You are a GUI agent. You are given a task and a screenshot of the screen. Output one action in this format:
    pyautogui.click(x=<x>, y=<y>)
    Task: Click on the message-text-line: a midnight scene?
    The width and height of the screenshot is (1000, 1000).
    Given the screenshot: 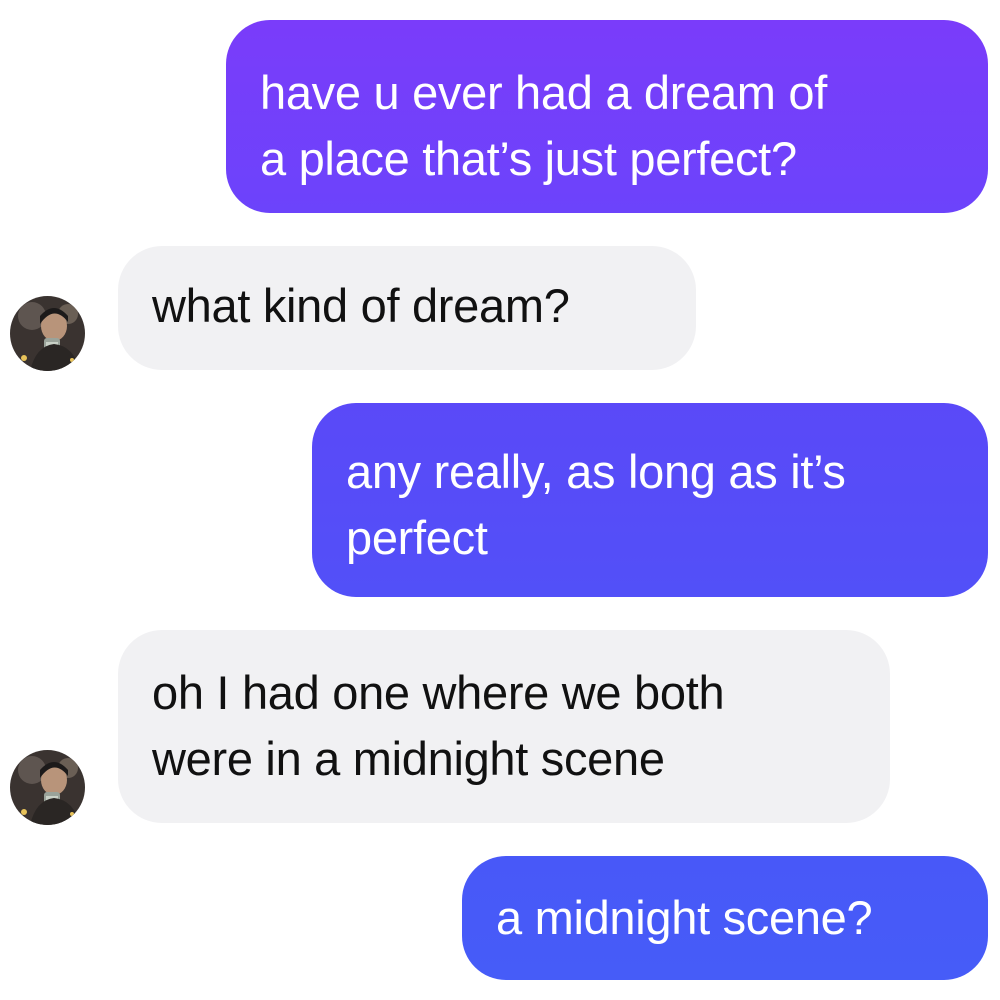 What is the action you would take?
    pyautogui.click(x=684, y=917)
    